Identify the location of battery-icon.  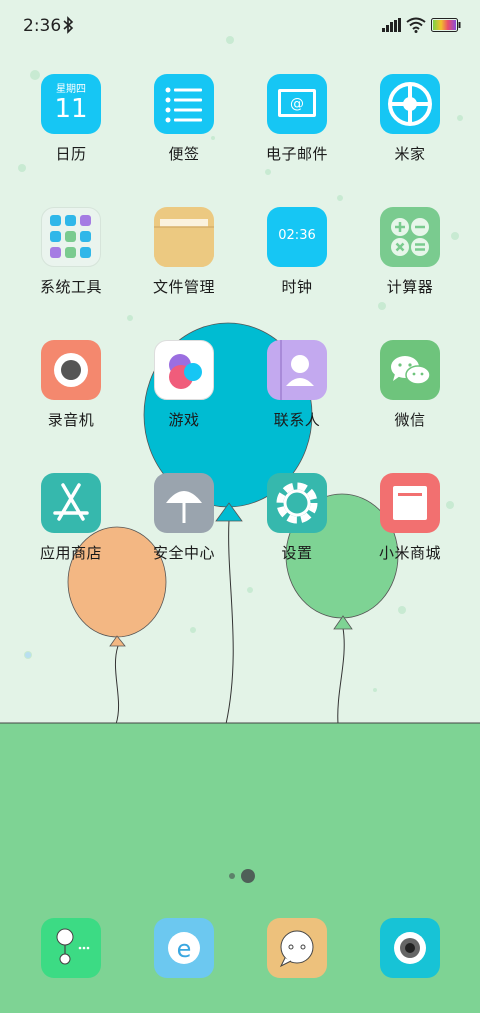
(446, 25).